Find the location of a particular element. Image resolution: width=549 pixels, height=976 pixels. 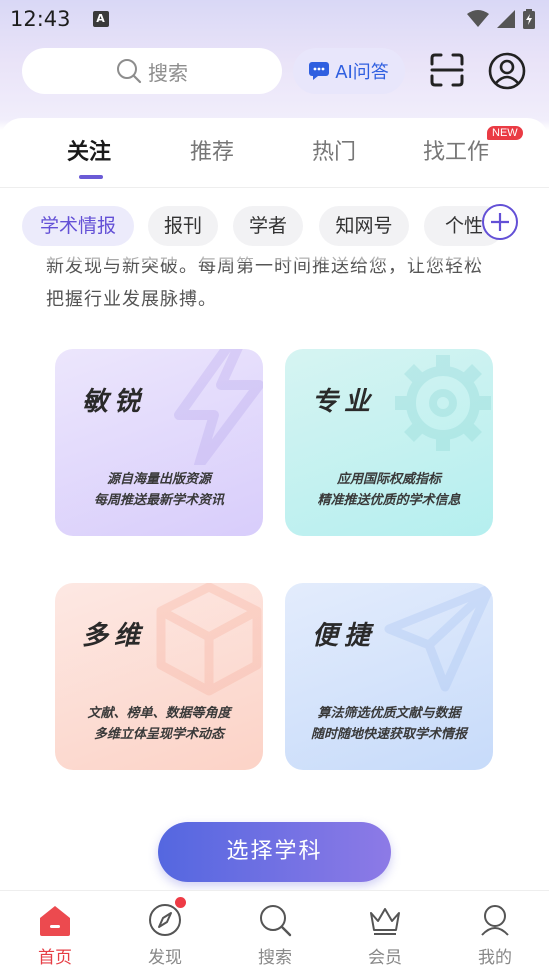

crown-icon is located at coordinates (385, 921).